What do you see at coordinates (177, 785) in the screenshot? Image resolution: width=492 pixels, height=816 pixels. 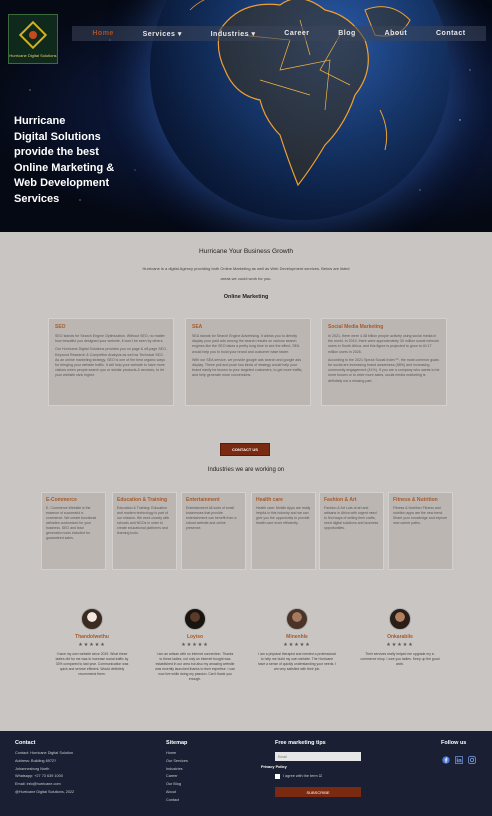 I see `sitemap-link-blog: Our Blog` at bounding box center [177, 785].